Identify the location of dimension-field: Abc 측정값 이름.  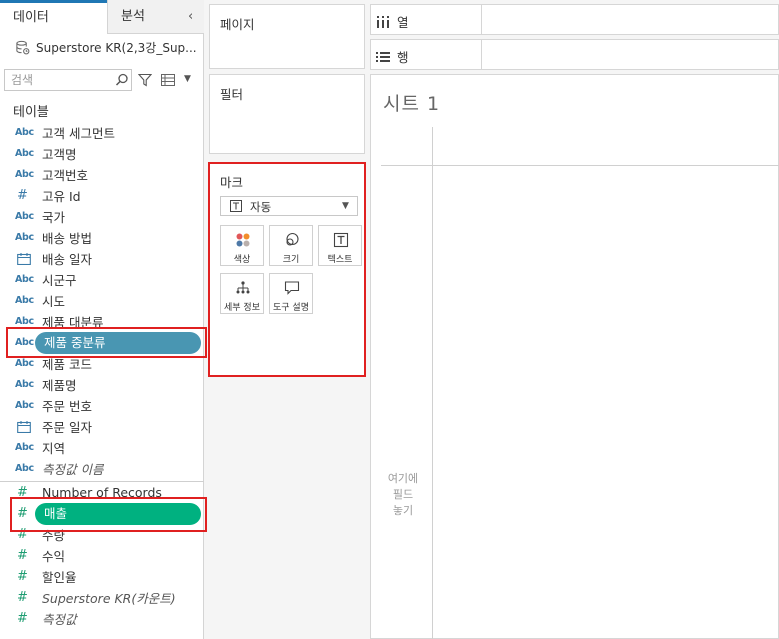
(102, 468).